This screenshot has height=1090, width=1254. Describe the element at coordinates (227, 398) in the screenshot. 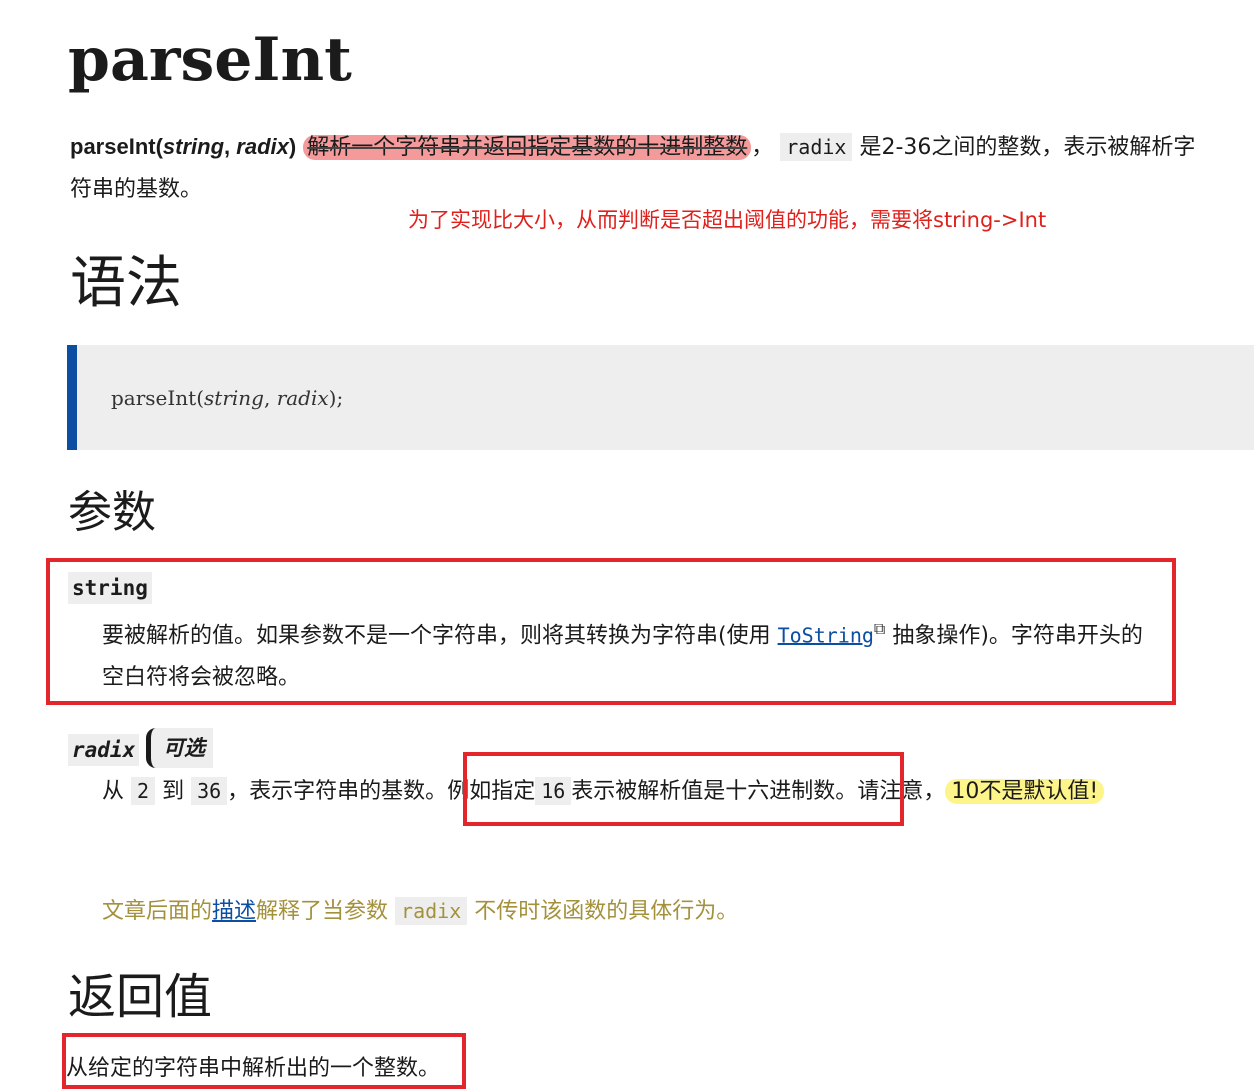

I see `syntax-code: parseInt(string, radix);` at that location.